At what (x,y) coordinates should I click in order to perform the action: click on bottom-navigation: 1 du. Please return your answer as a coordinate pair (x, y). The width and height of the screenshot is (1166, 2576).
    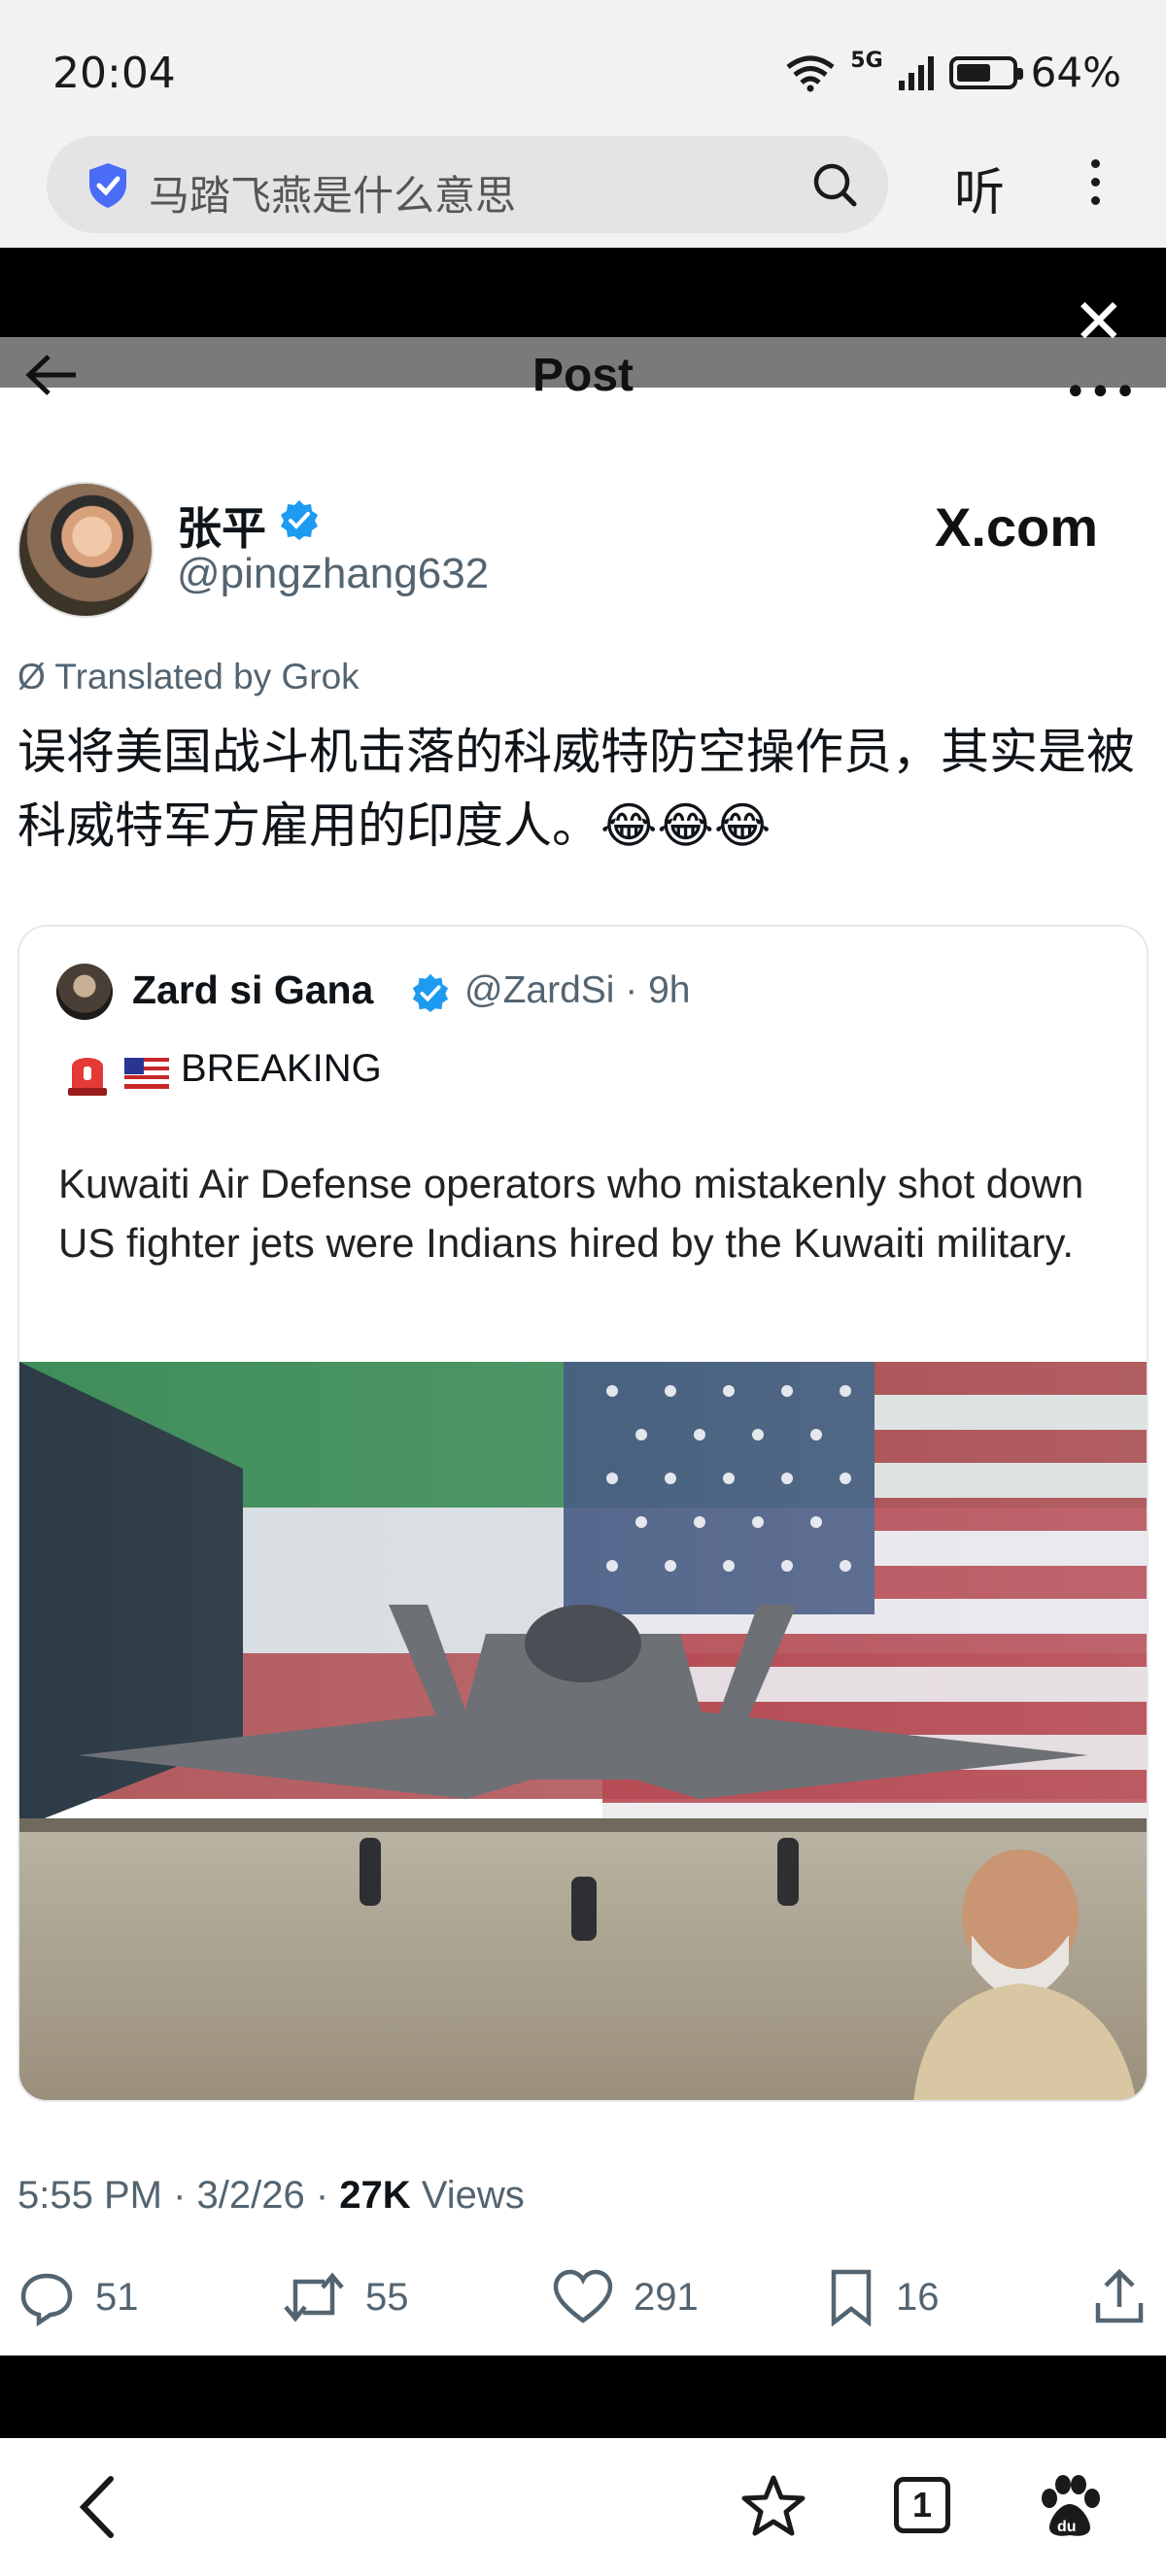
    Looking at the image, I should click on (583, 2507).